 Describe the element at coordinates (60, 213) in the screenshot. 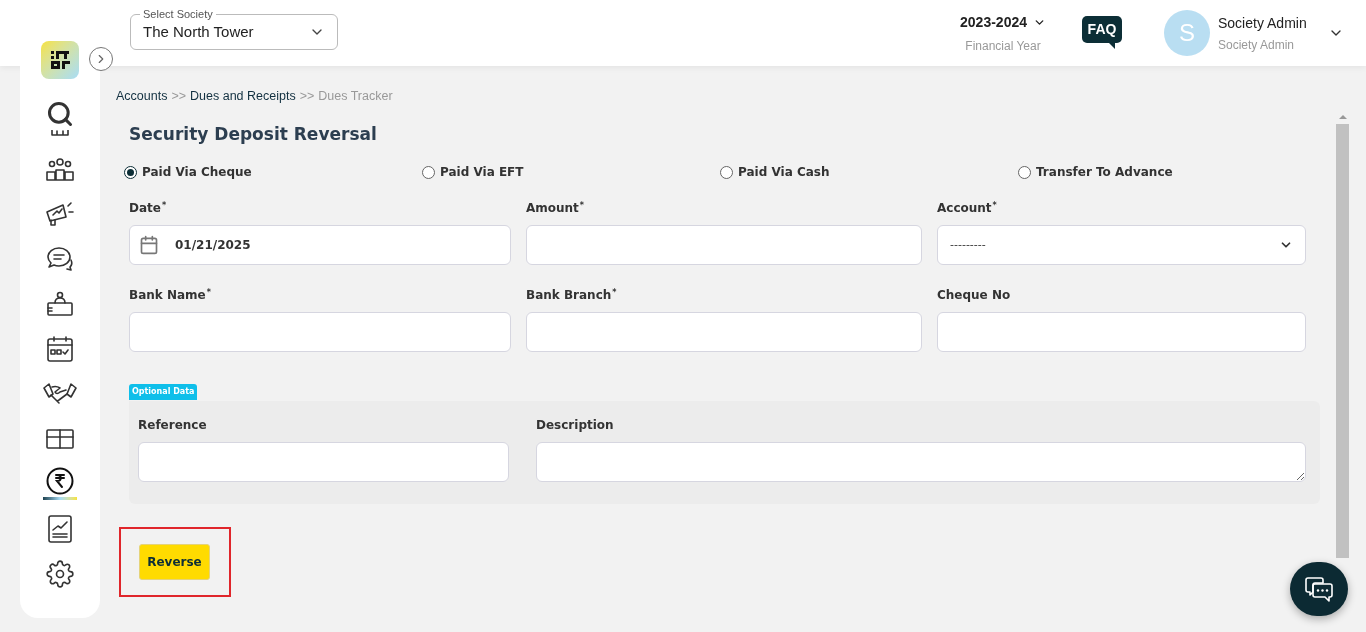

I see `megaphone-icon` at that location.